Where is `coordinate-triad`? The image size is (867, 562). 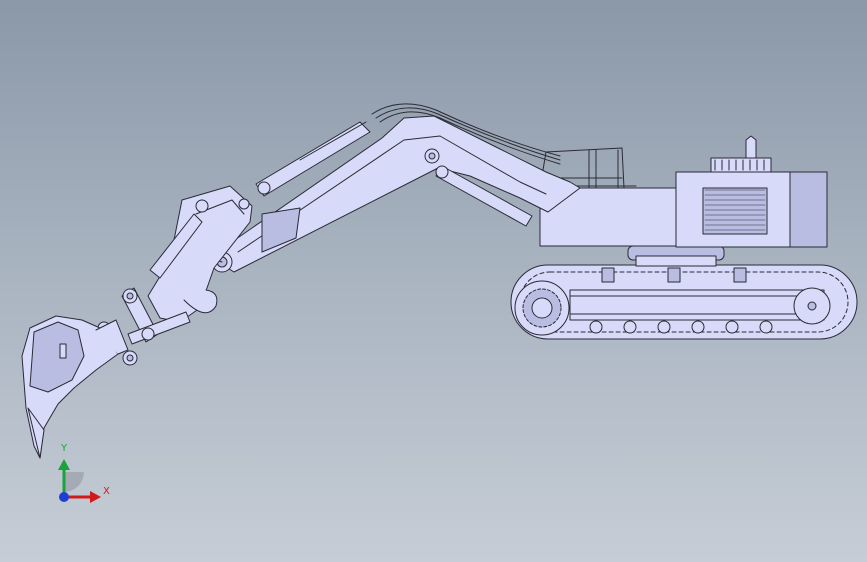 coordinate-triad is located at coordinates (79, 481).